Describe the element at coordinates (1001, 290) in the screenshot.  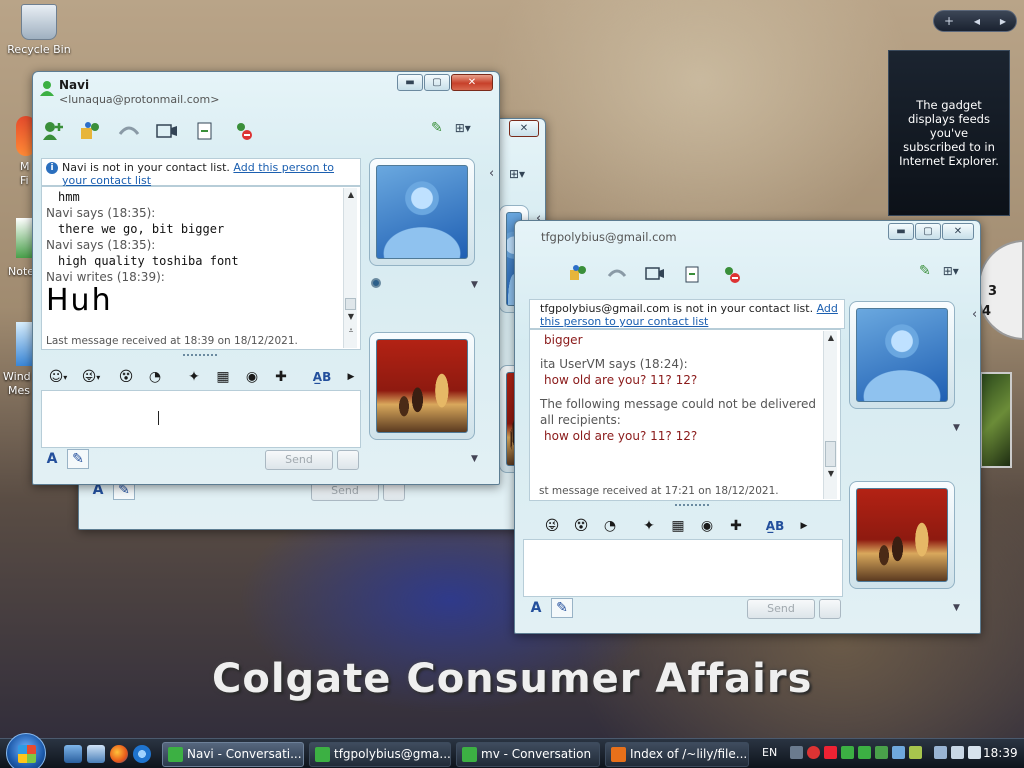
I see `clock-gadget: 3 4` at that location.